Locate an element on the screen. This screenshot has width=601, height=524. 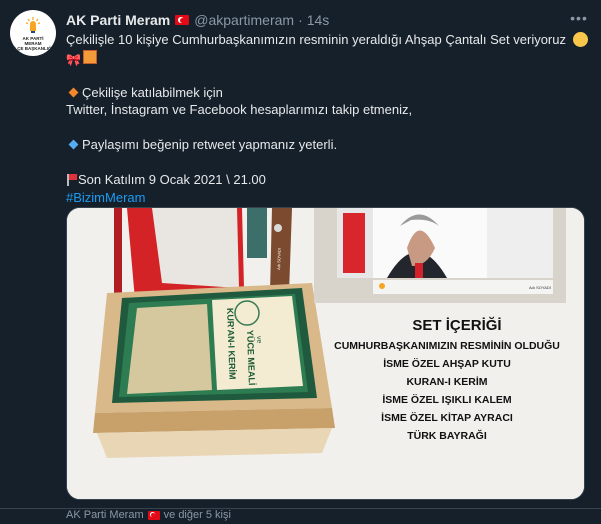
avatar-text-3: İLÇE BAŞKANLIĞI is located at coordinates (33, 48).